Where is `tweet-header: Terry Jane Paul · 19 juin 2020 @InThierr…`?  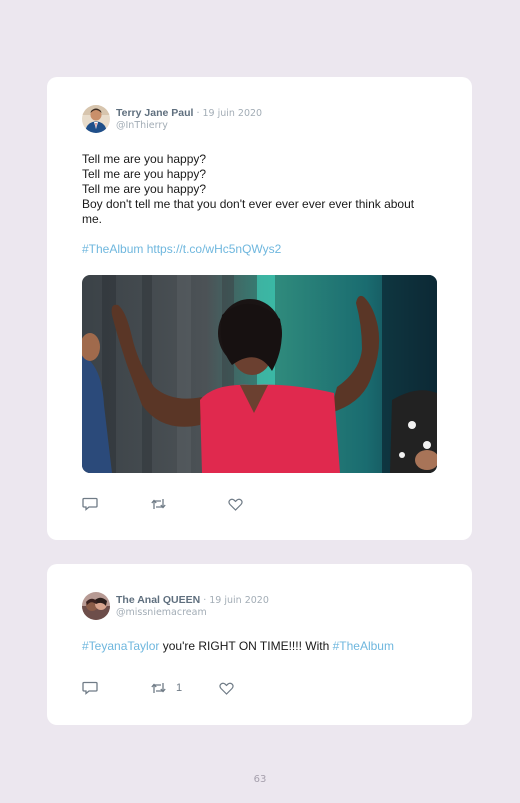
tweet-header: Terry Jane Paul · 19 juin 2020 @InThierr… is located at coordinates (172, 119).